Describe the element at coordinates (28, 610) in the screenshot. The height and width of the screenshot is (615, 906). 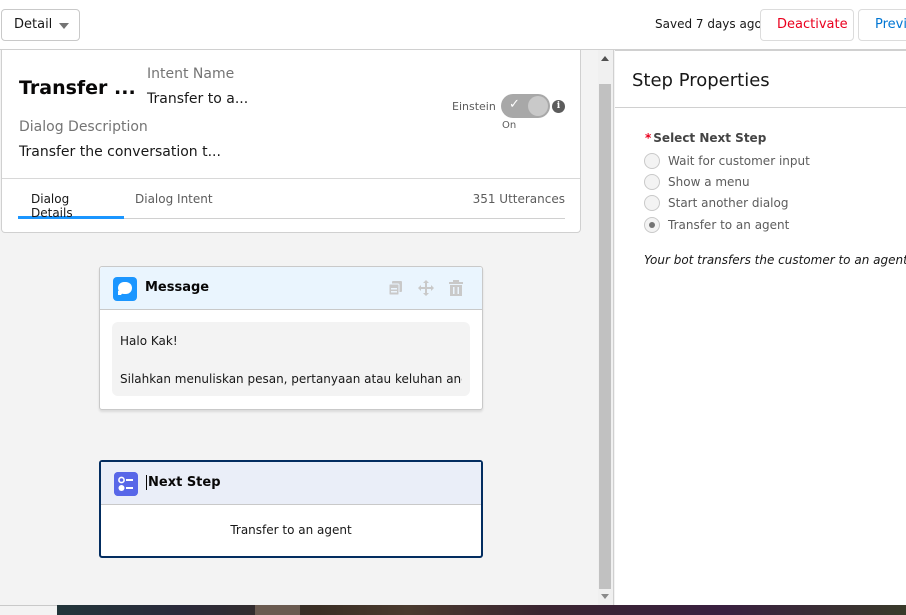
I see `horizontal-scrollbar-track` at that location.